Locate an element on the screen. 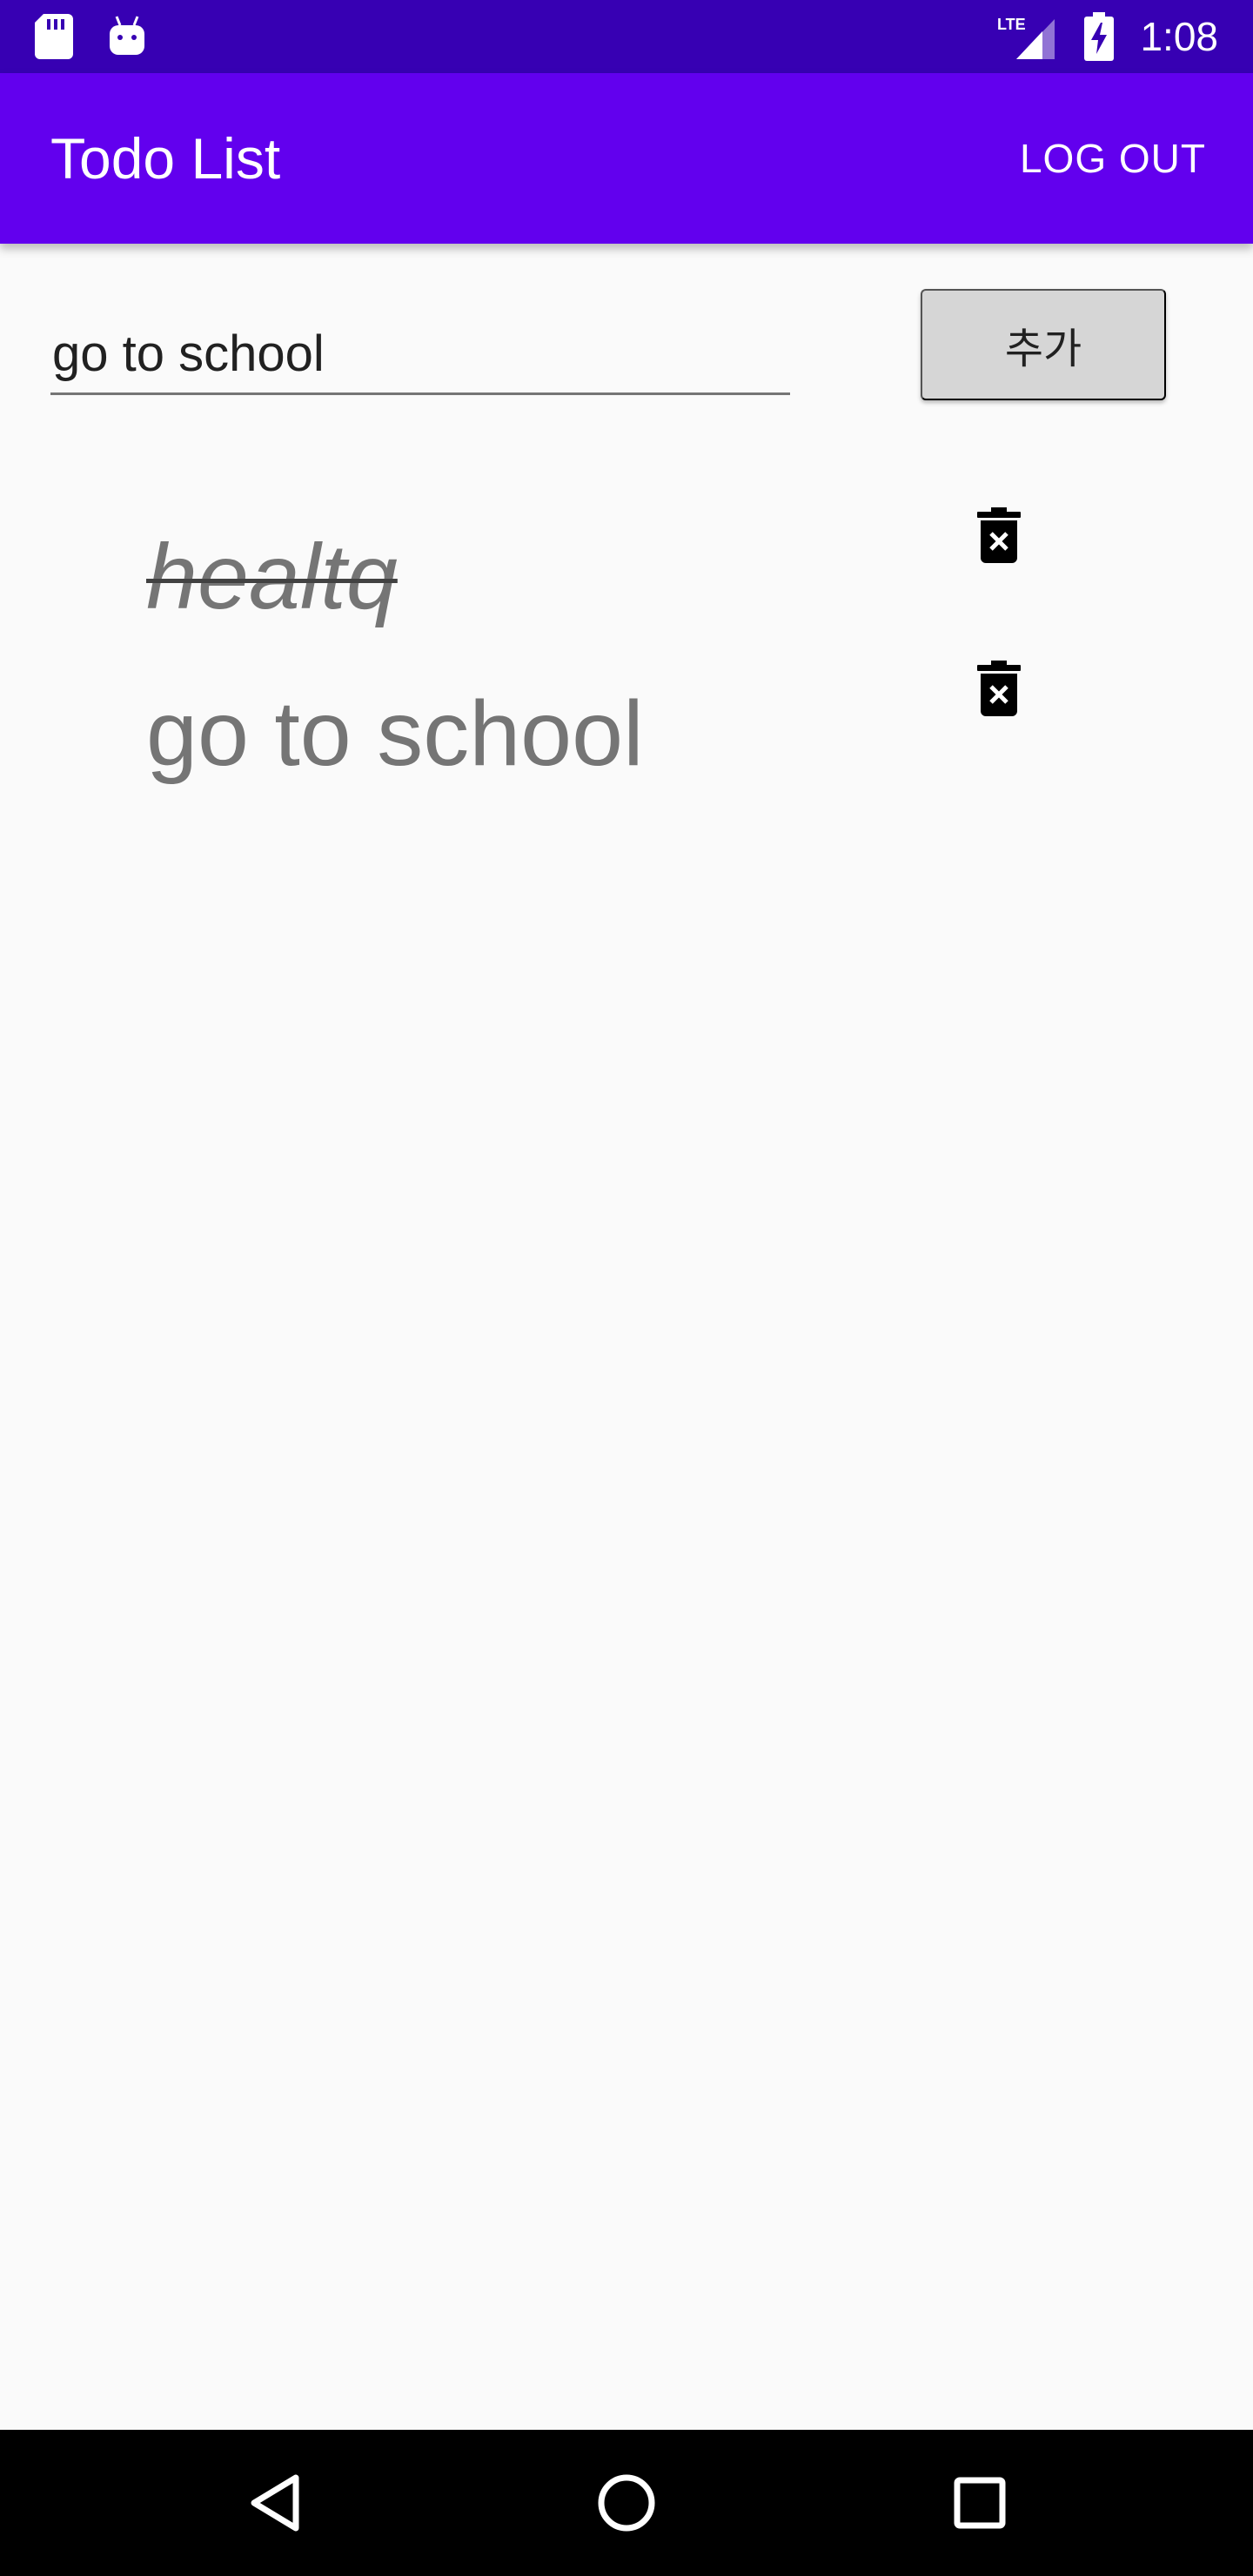 Image resolution: width=1253 pixels, height=2576 pixels. add-button: 추가 is located at coordinates (1043, 344).